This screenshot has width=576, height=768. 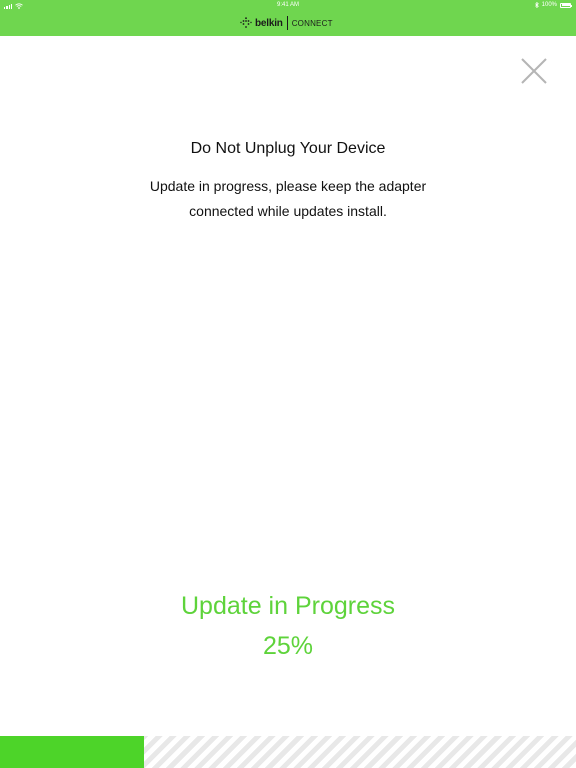 I want to click on progress-bar, so click(x=288, y=752).